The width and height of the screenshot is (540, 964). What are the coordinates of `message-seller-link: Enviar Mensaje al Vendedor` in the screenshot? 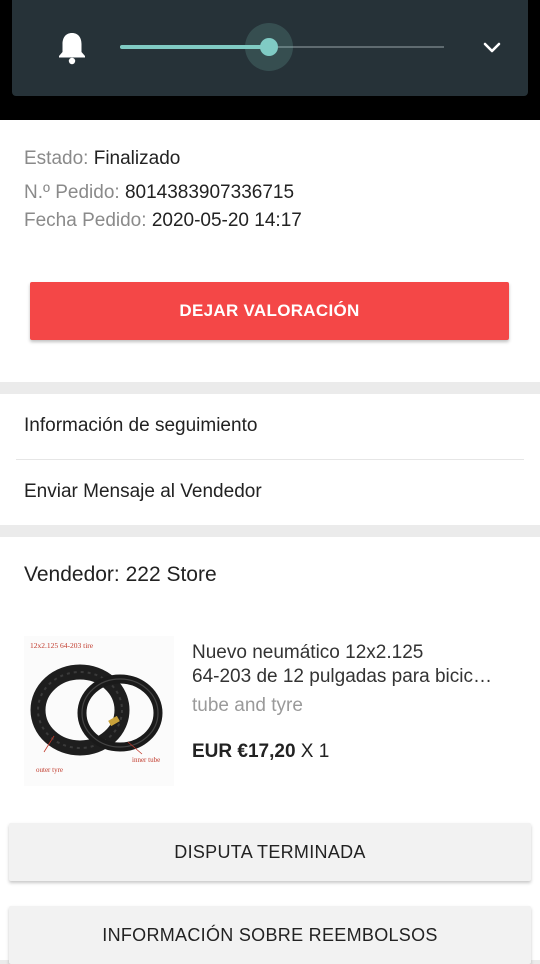 It's located at (270, 492).